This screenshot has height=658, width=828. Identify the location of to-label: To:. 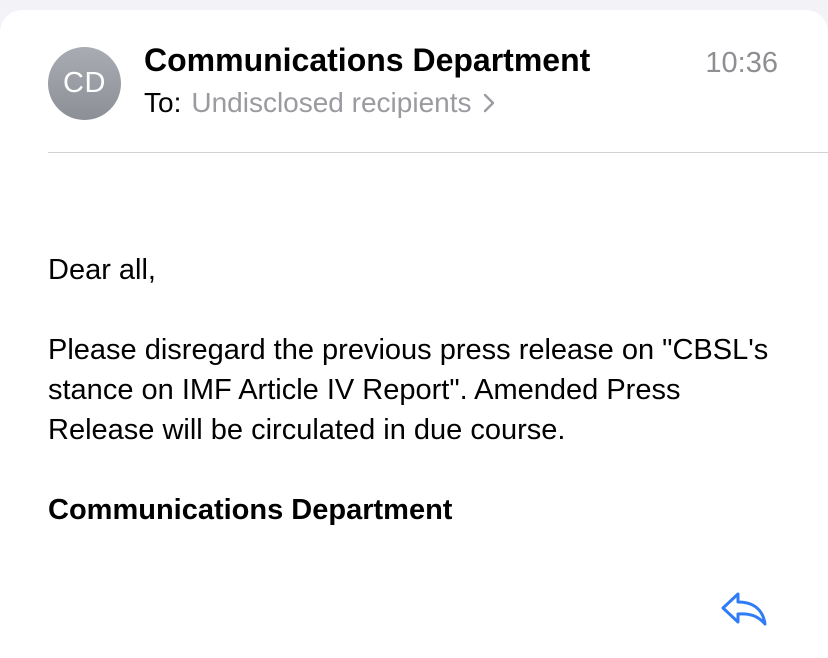
(163, 102).